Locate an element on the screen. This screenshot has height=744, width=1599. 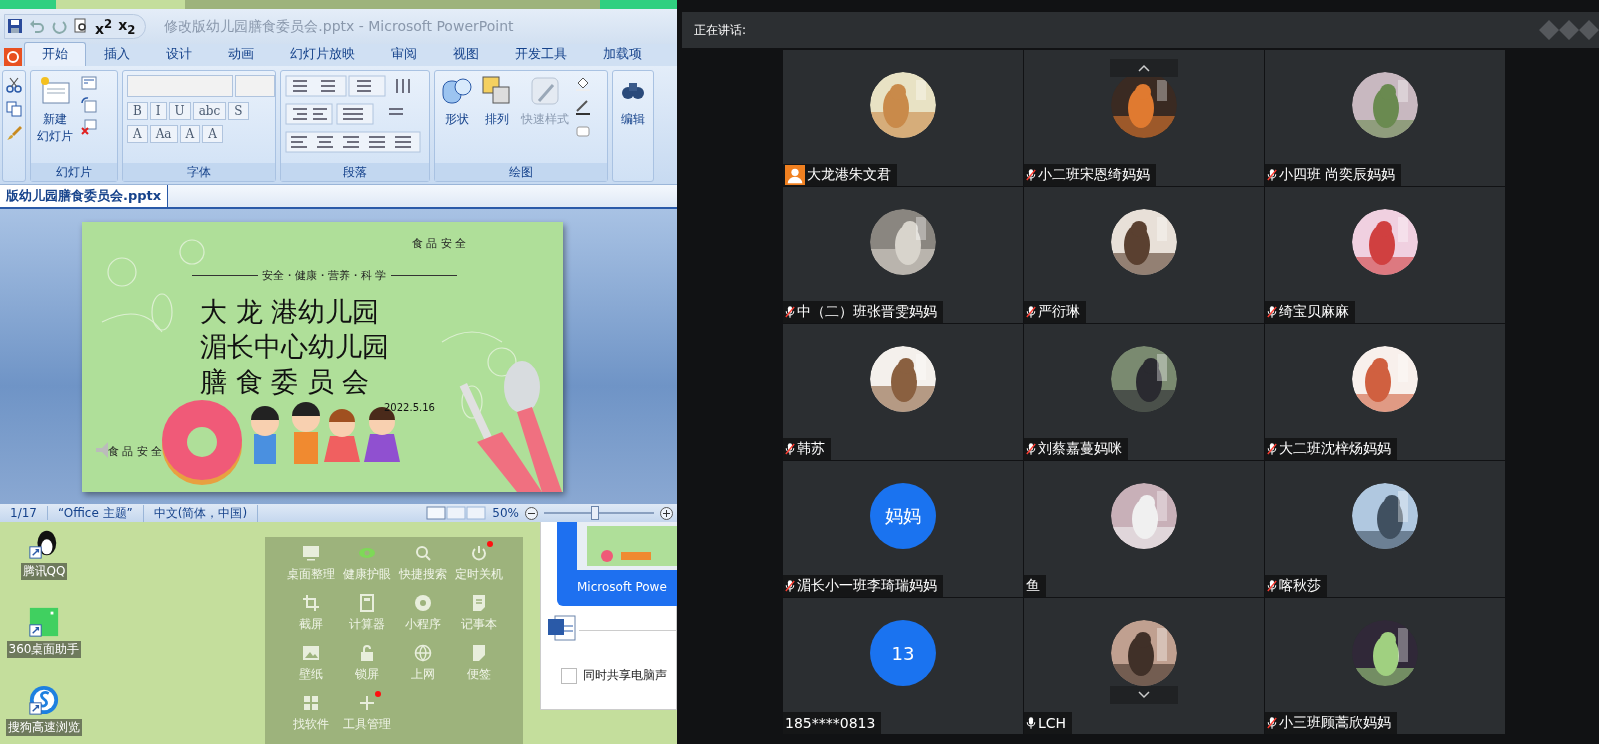
participant-name: 韩苏 is located at coordinates (811, 449).